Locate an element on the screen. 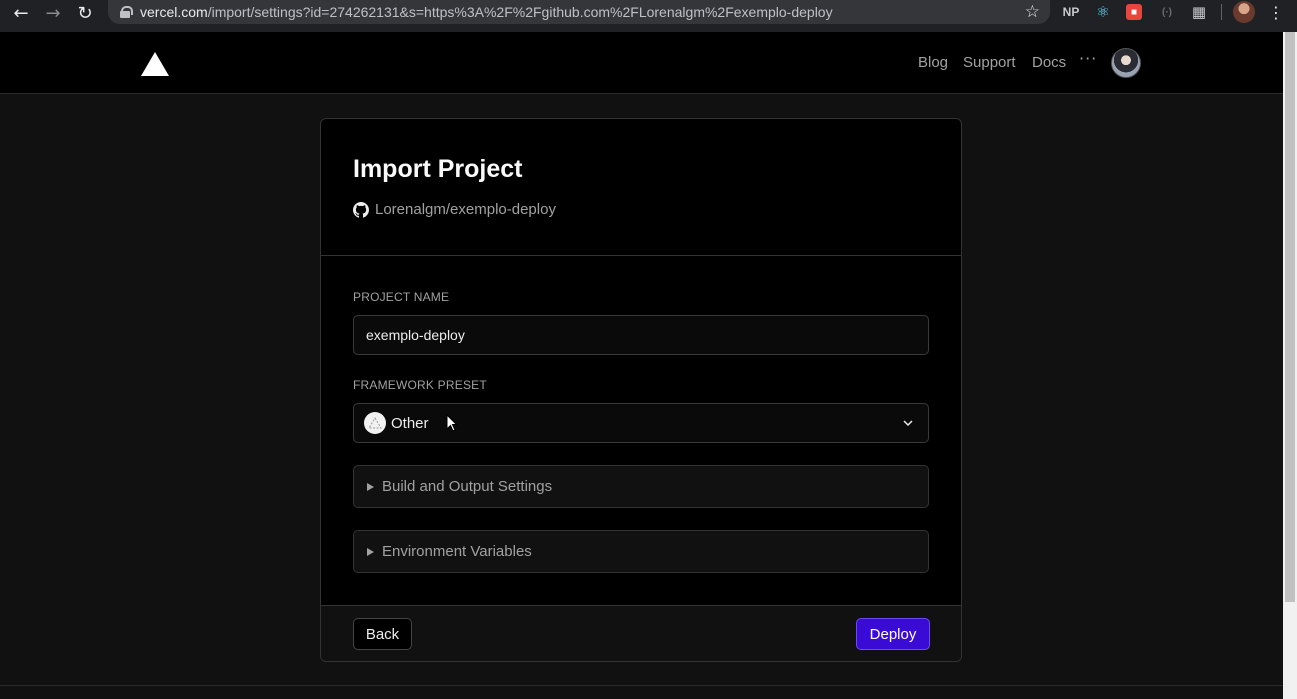  environment-variables-toggle: Environment Variables is located at coordinates (641, 551).